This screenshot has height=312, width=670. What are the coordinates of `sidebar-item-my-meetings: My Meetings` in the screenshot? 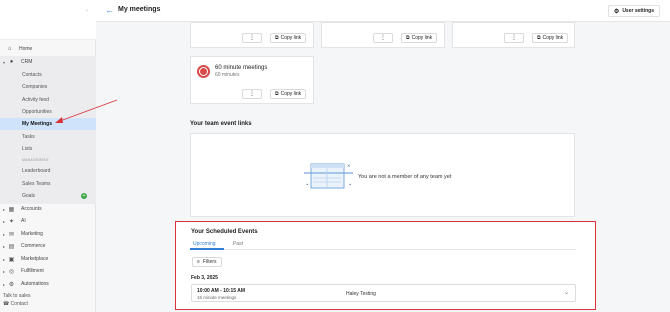 It's located at (48, 124).